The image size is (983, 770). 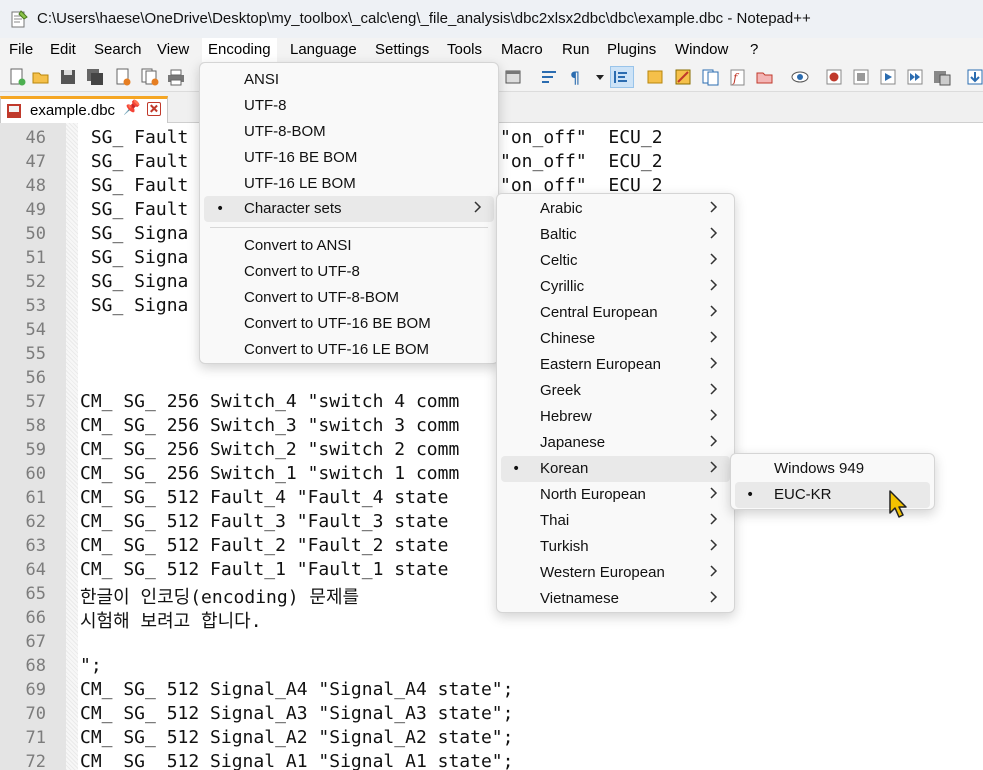 I want to click on menu-item-vietnamese: Vietnamese, so click(x=615, y=599).